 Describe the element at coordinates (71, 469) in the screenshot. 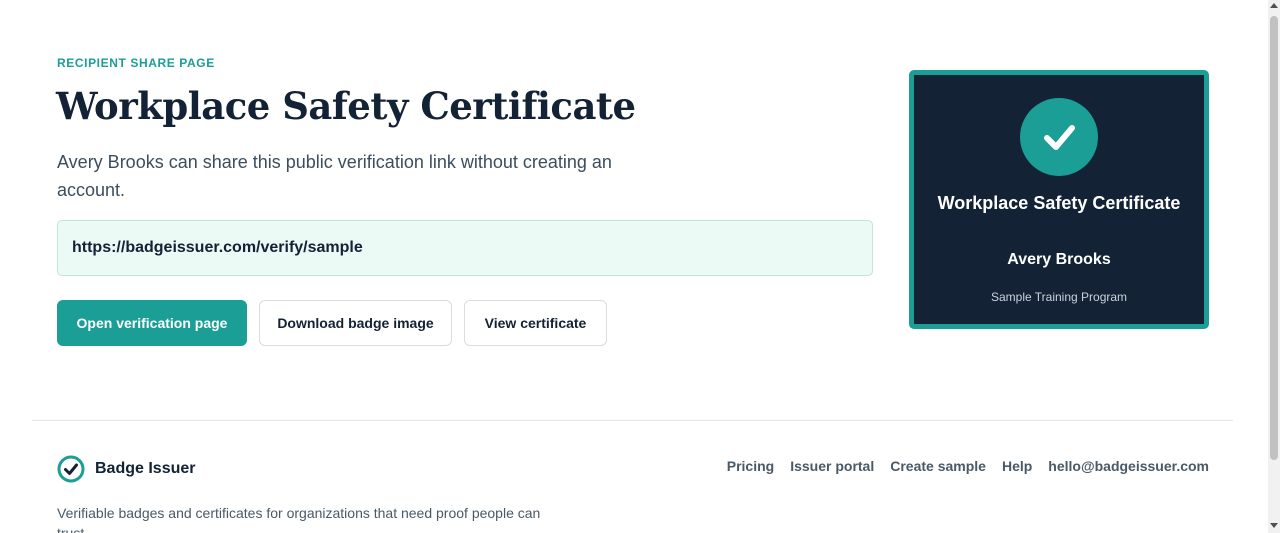

I see `check-circle-icon` at that location.